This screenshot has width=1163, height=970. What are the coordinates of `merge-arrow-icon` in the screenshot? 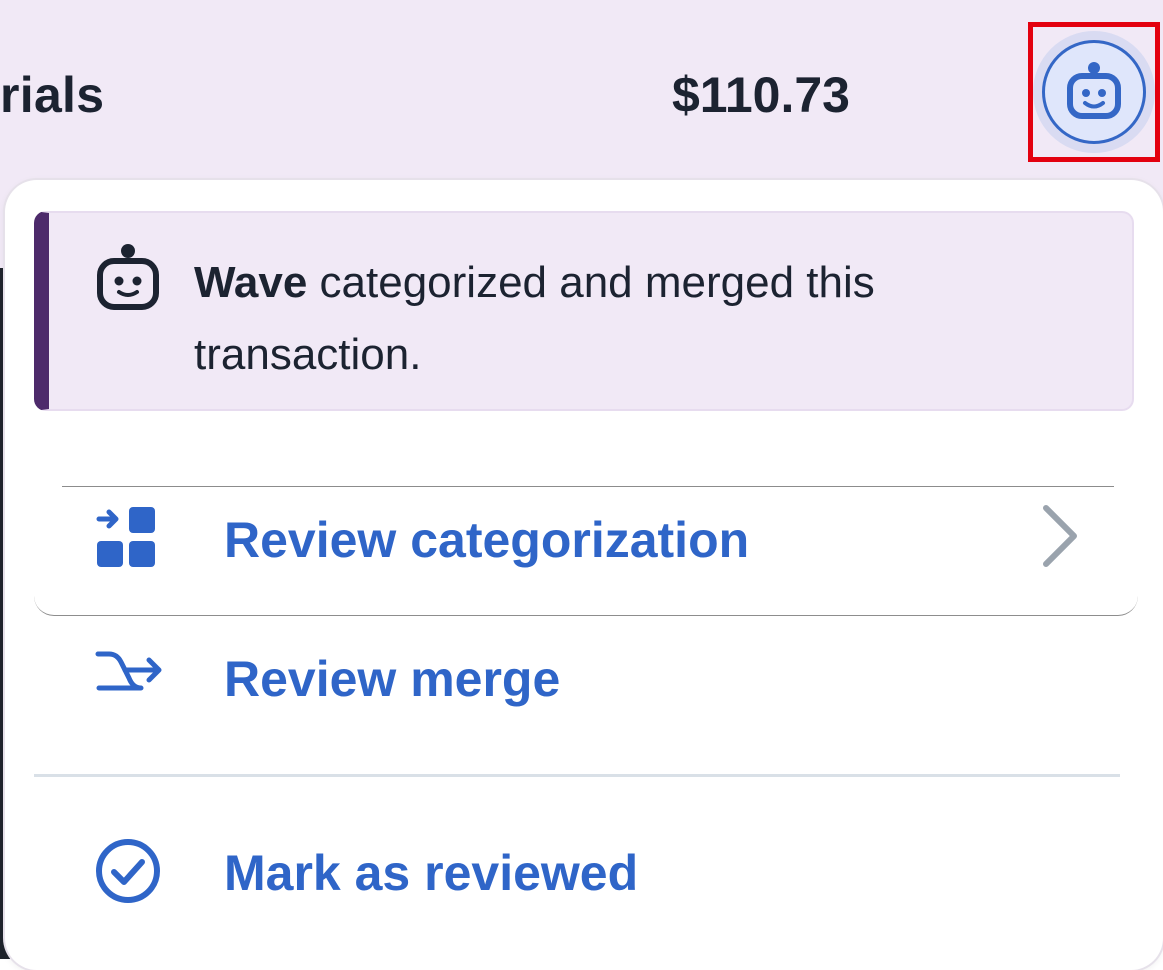 It's located at (128, 671).